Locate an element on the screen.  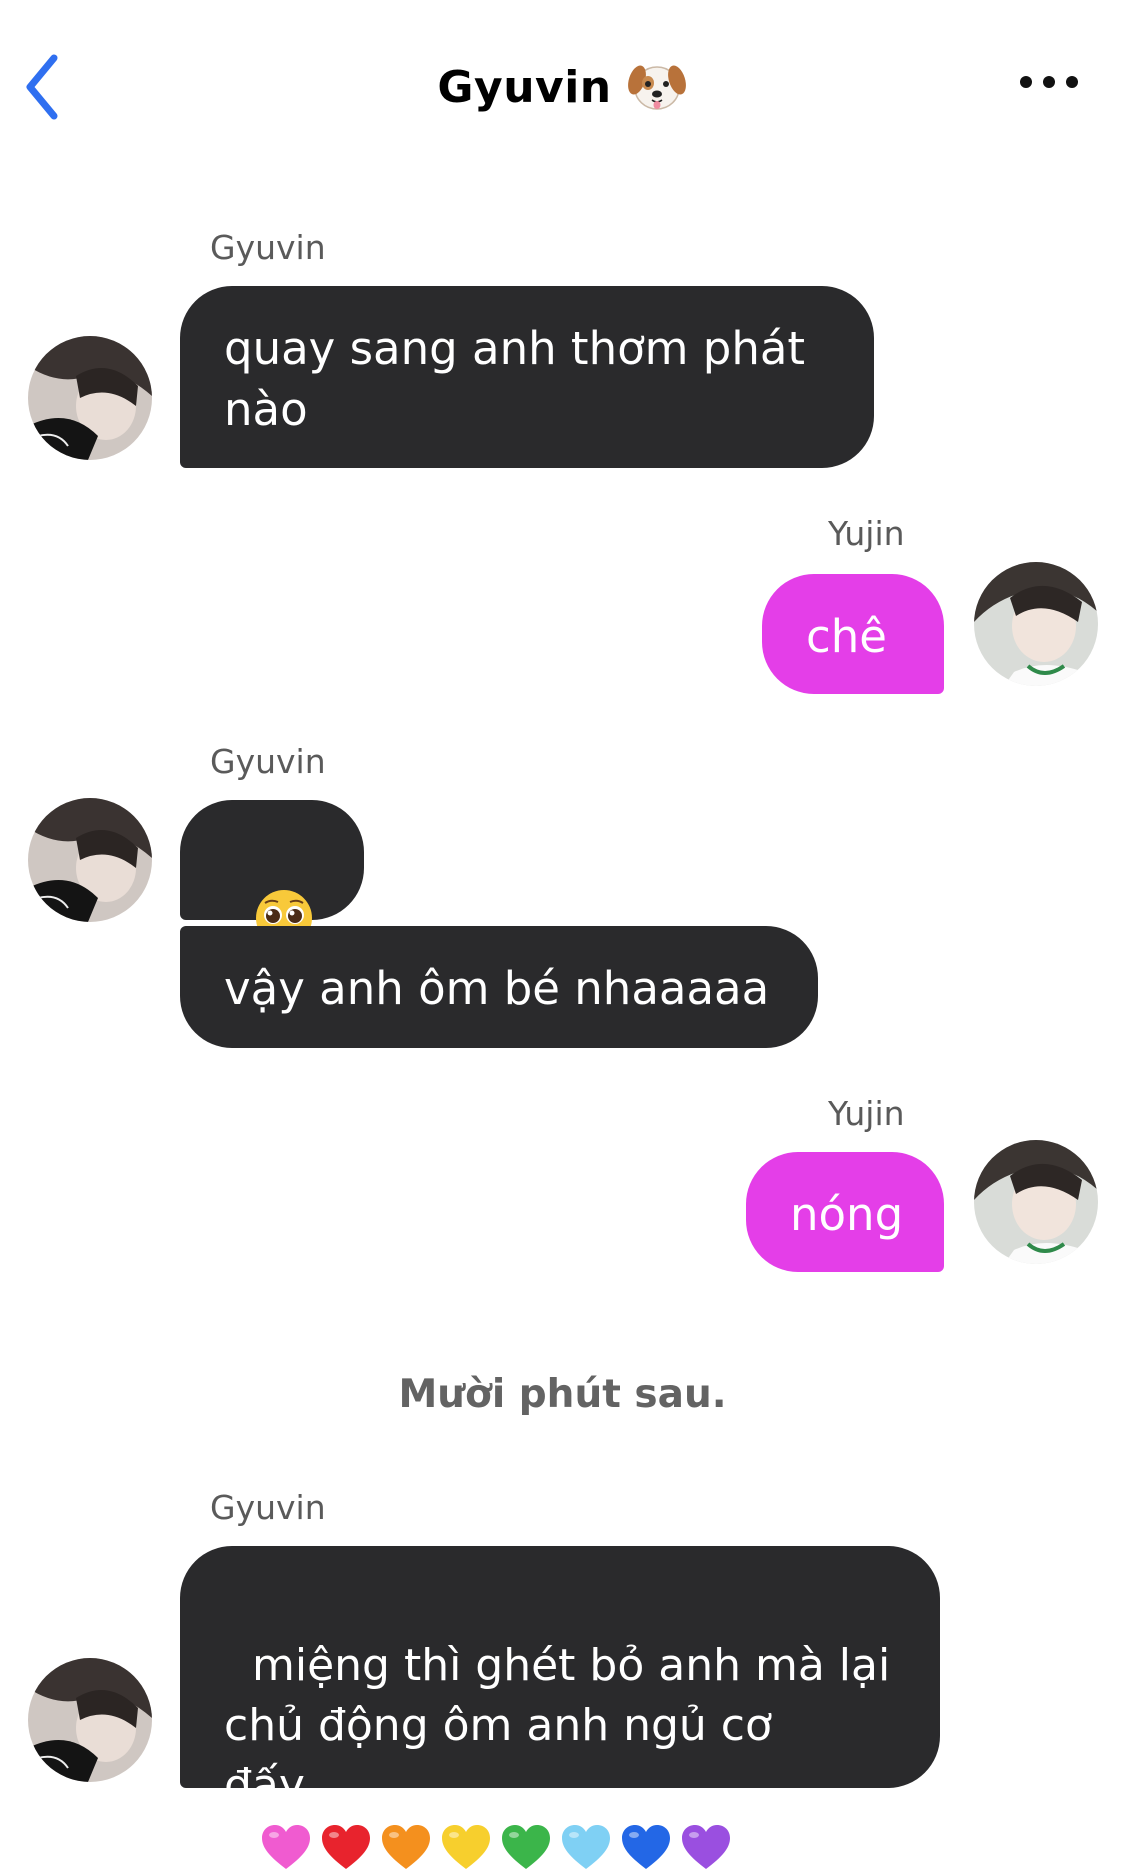
message-bubble-incoming: vậy anh ôm bé nhaaaaa is located at coordinates (499, 987).